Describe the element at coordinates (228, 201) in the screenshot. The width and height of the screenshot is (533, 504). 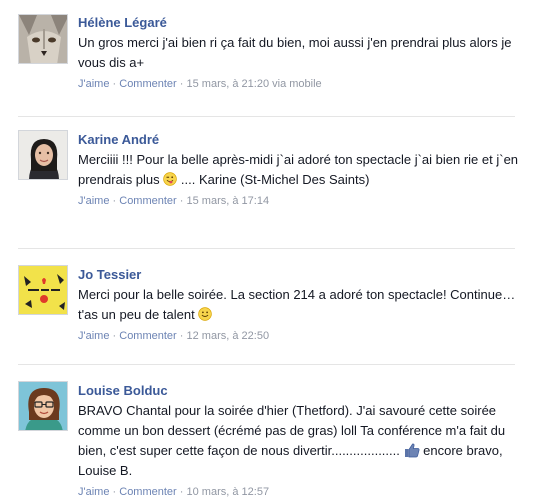
I see `timestamp: 15 mars, à 17:14` at that location.